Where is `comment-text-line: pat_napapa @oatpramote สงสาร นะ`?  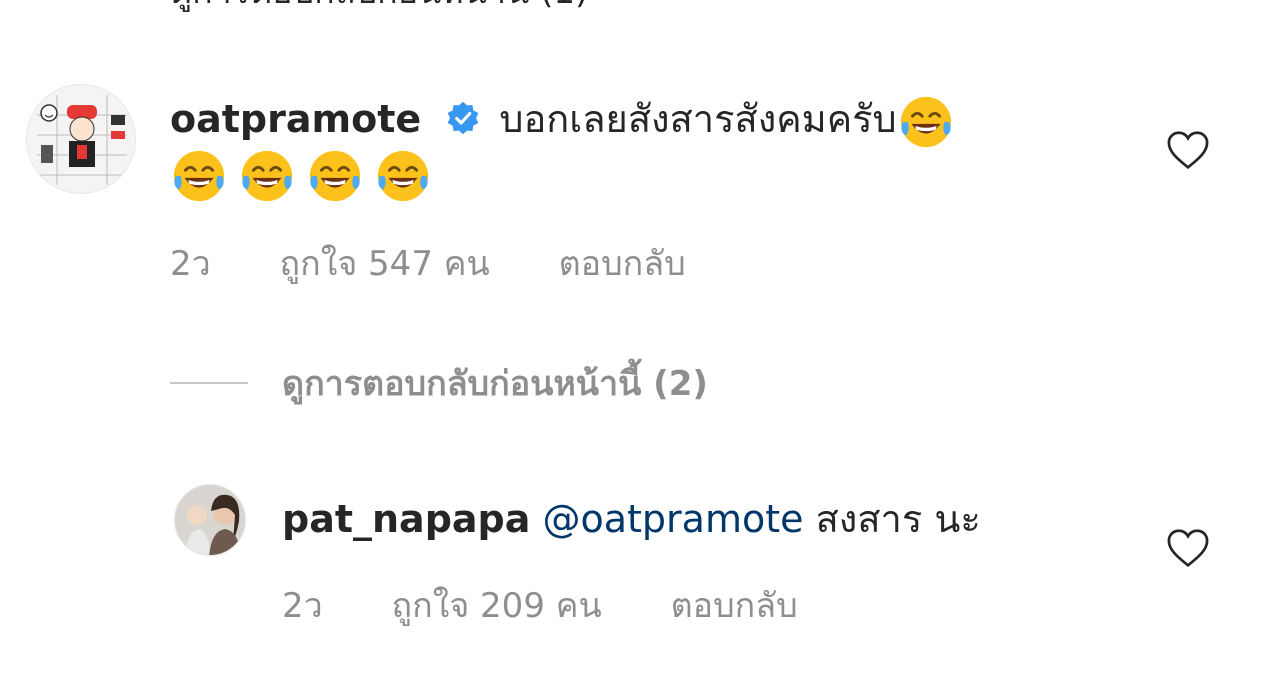
comment-text-line: pat_napapa @oatpramote สงสาร นะ is located at coordinates (631, 519).